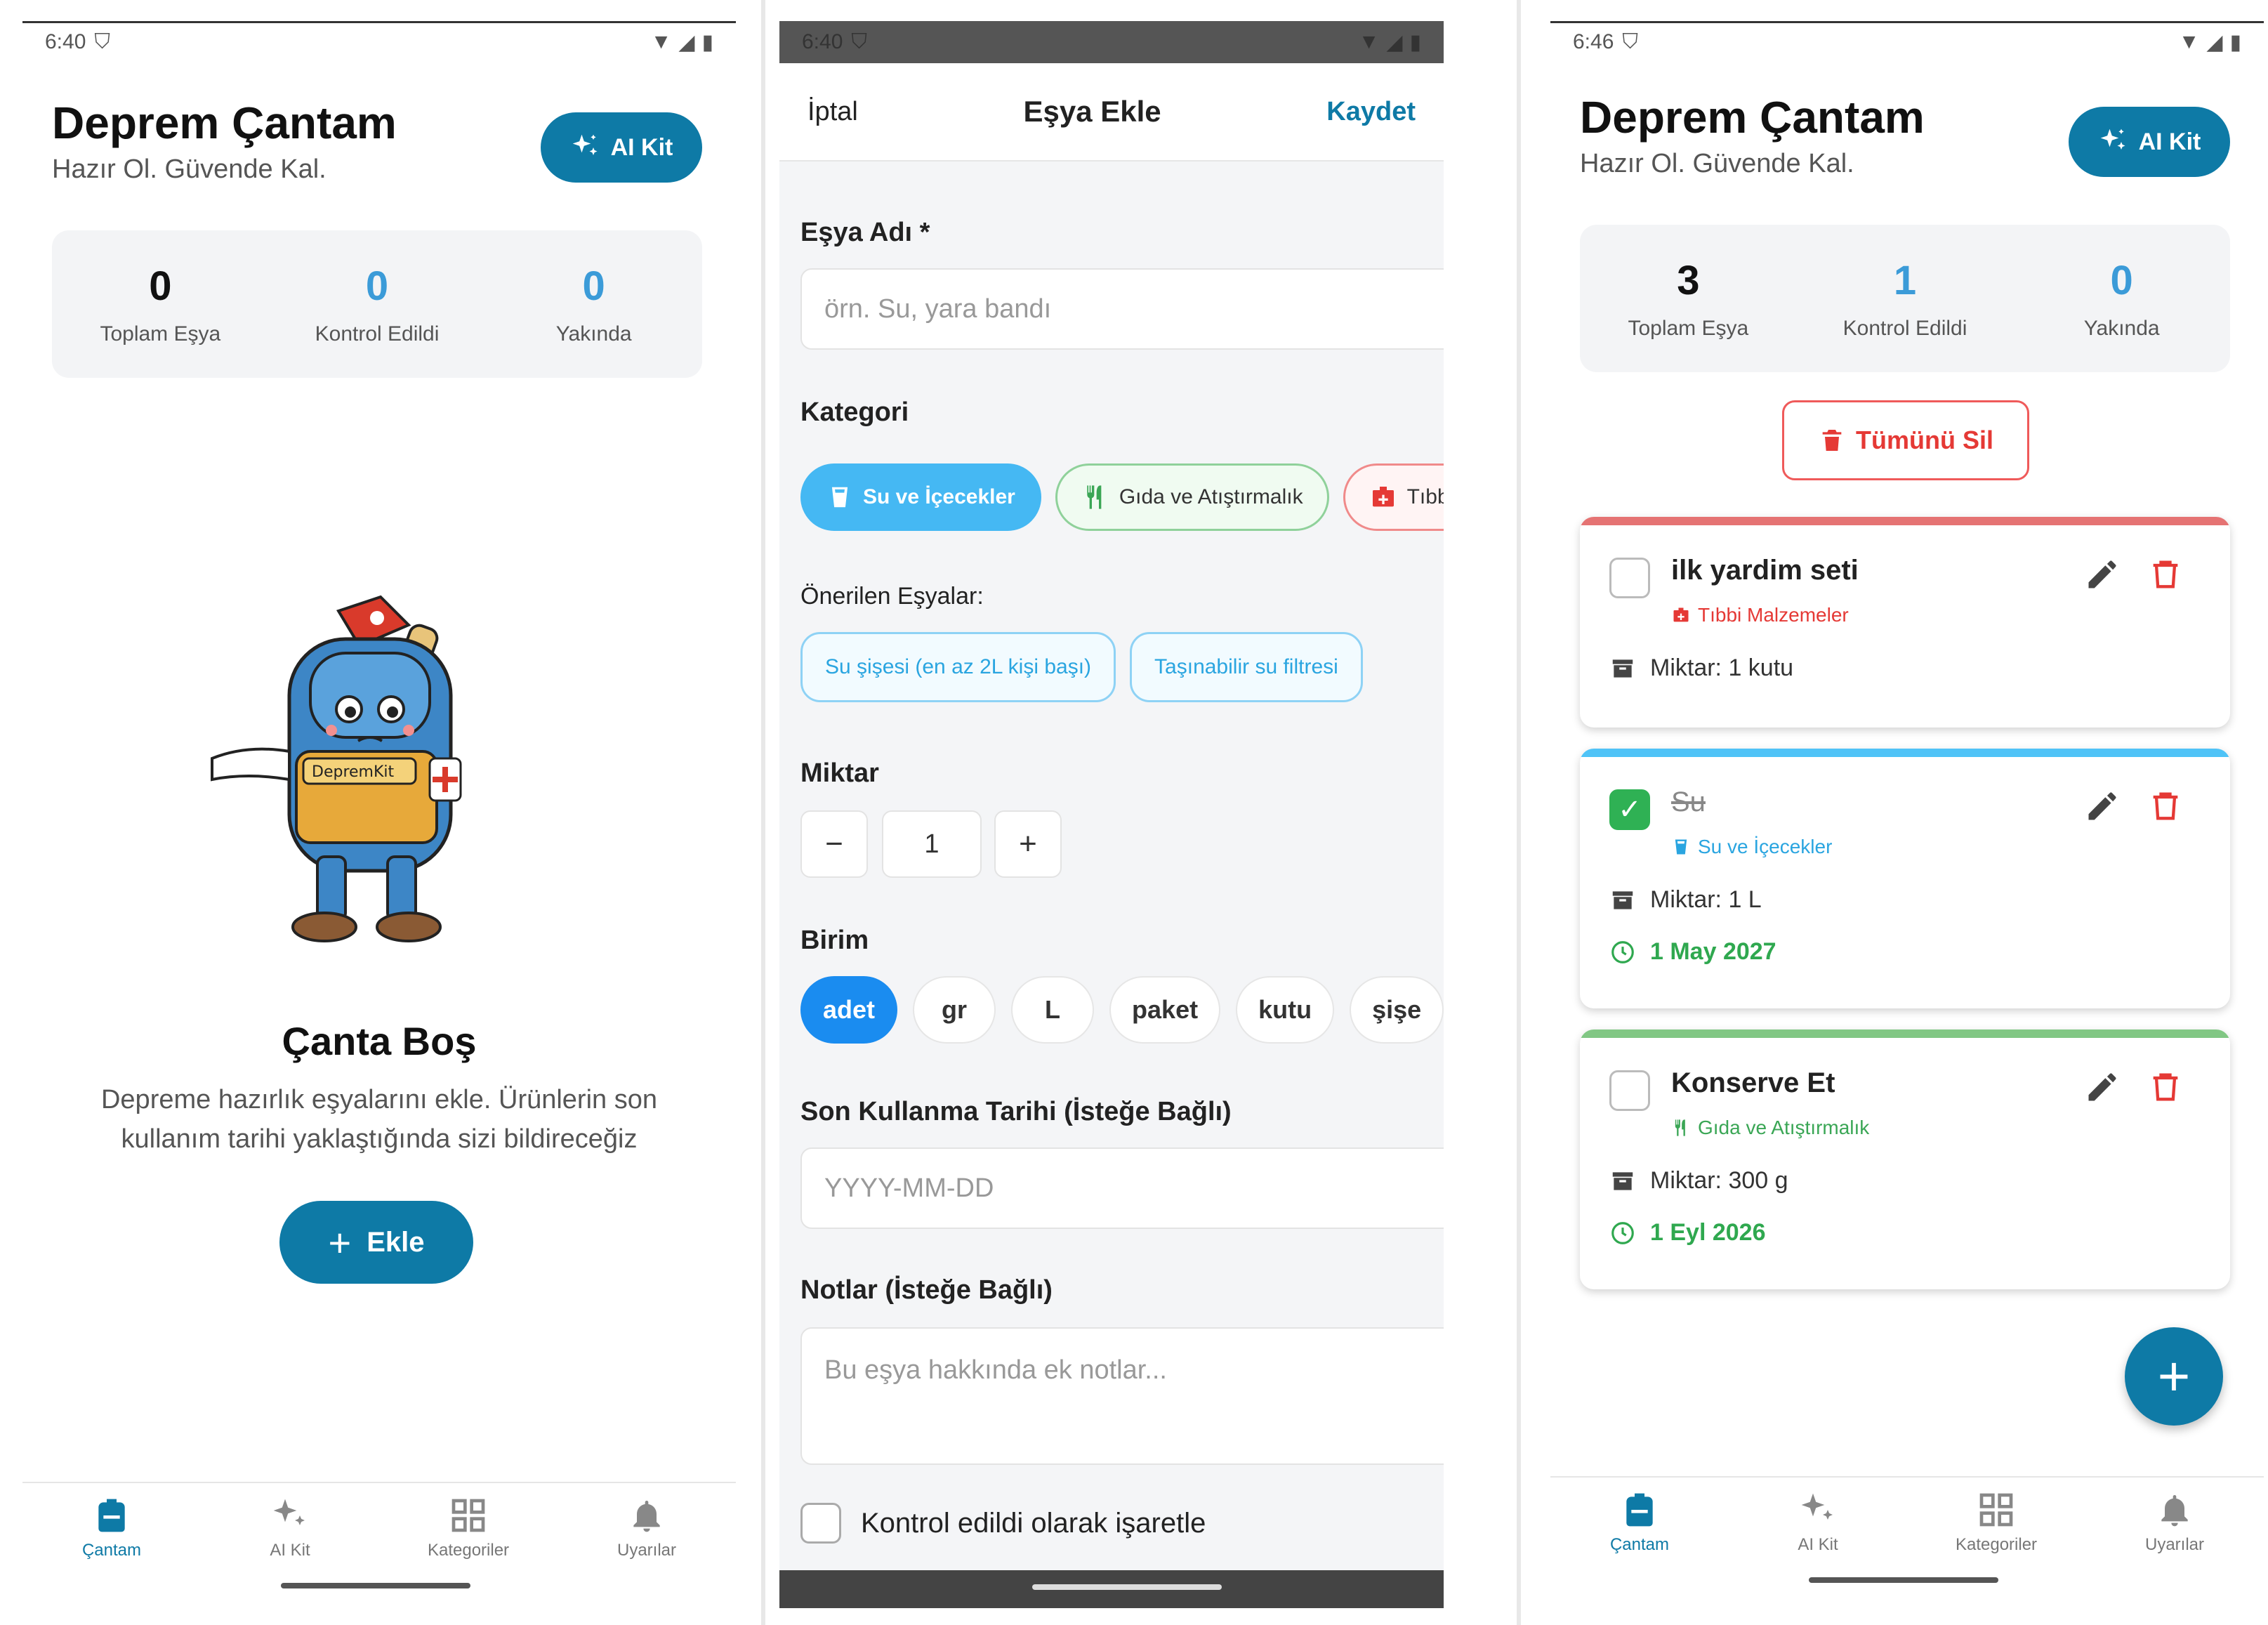 The image size is (2268, 1625). What do you see at coordinates (65, 41) in the screenshot?
I see `status-time: 6:40` at bounding box center [65, 41].